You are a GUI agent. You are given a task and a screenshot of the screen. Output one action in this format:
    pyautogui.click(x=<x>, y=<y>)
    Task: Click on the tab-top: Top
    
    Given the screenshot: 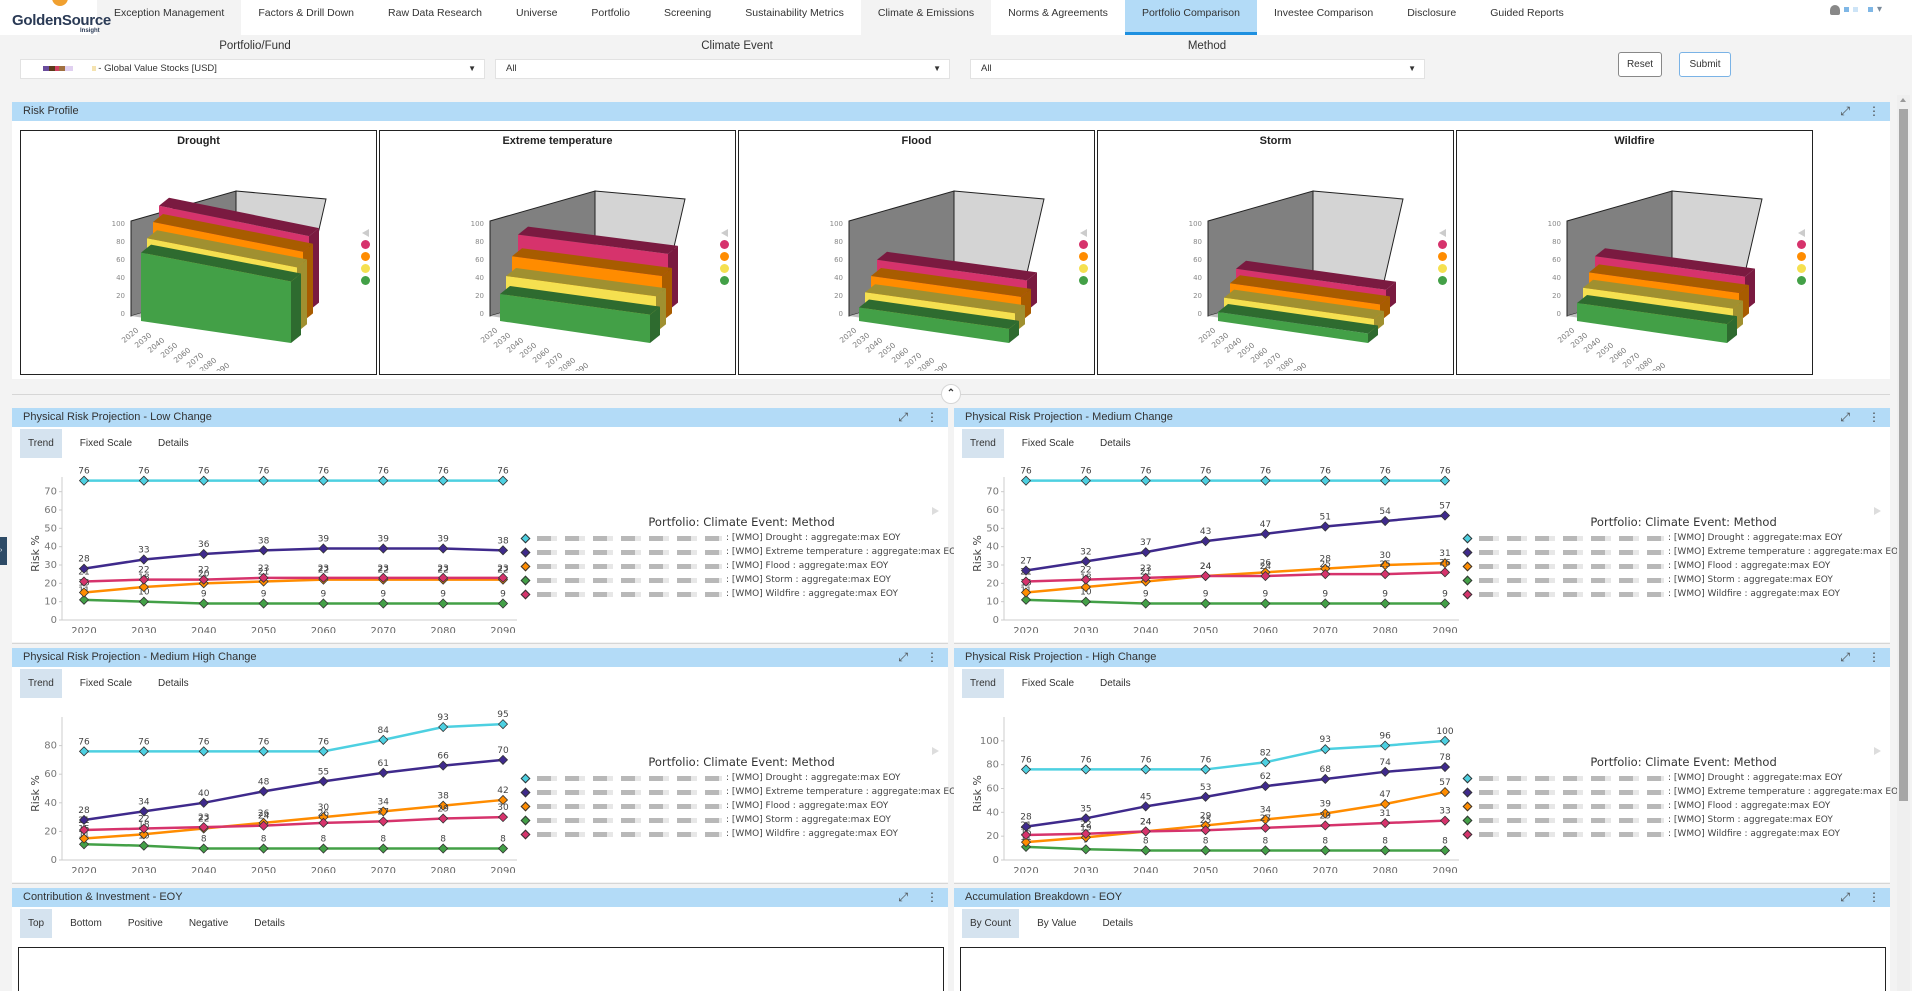 What is the action you would take?
    pyautogui.click(x=36, y=923)
    